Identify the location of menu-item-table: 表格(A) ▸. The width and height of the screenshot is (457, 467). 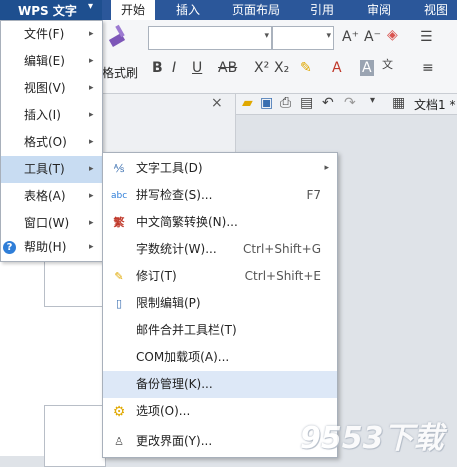
(51, 196).